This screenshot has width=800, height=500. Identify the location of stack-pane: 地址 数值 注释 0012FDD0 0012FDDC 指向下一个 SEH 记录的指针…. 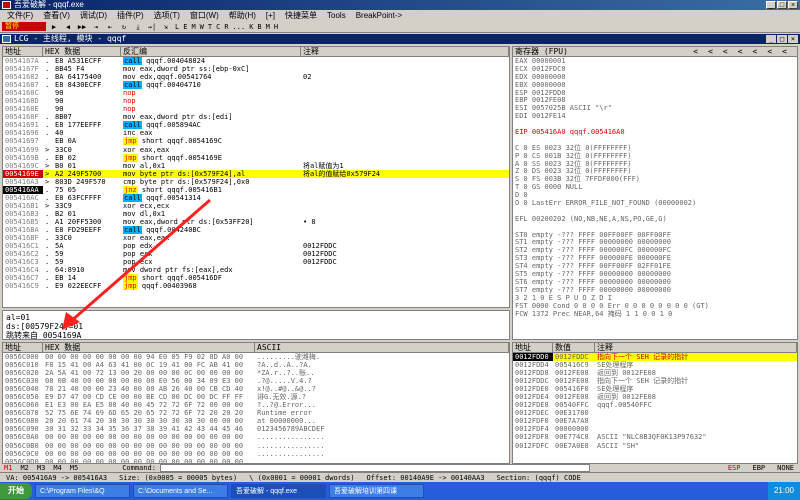
(655, 403).